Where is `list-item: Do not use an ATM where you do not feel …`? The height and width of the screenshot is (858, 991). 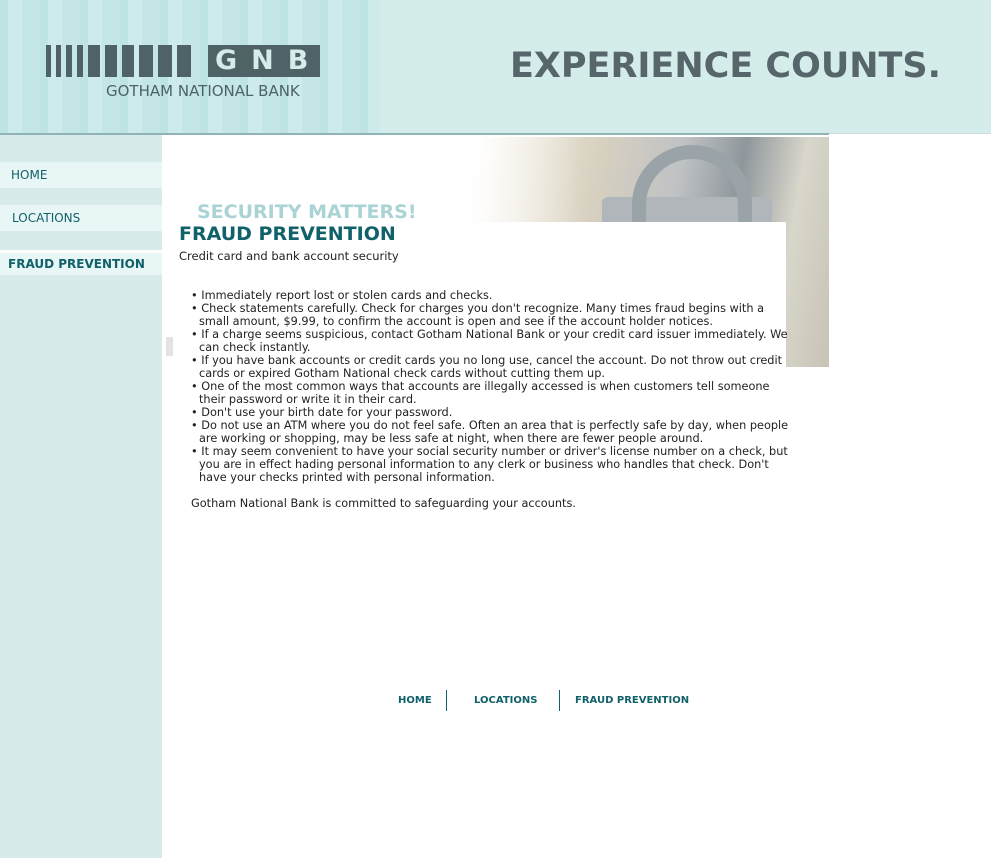
list-item: Do not use an ATM where you do not feel … is located at coordinates (491, 432).